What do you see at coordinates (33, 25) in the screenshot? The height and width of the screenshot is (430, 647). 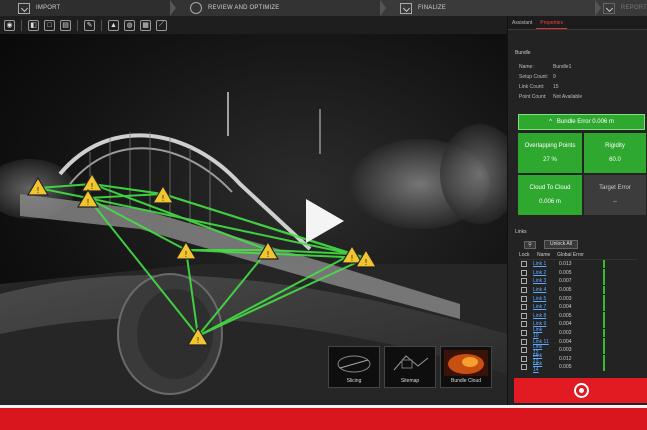 I see `cube-icon: ◧` at bounding box center [33, 25].